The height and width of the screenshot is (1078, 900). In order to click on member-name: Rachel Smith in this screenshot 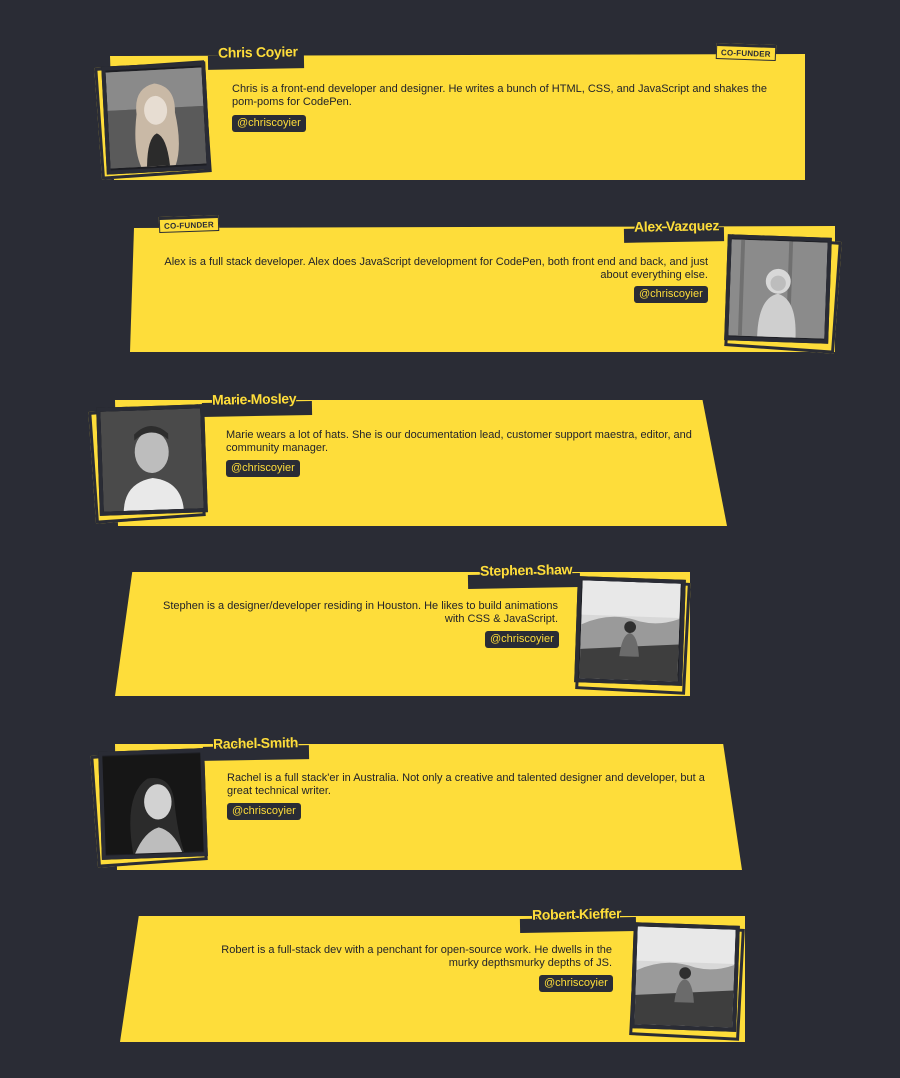, I will do `click(255, 743)`.